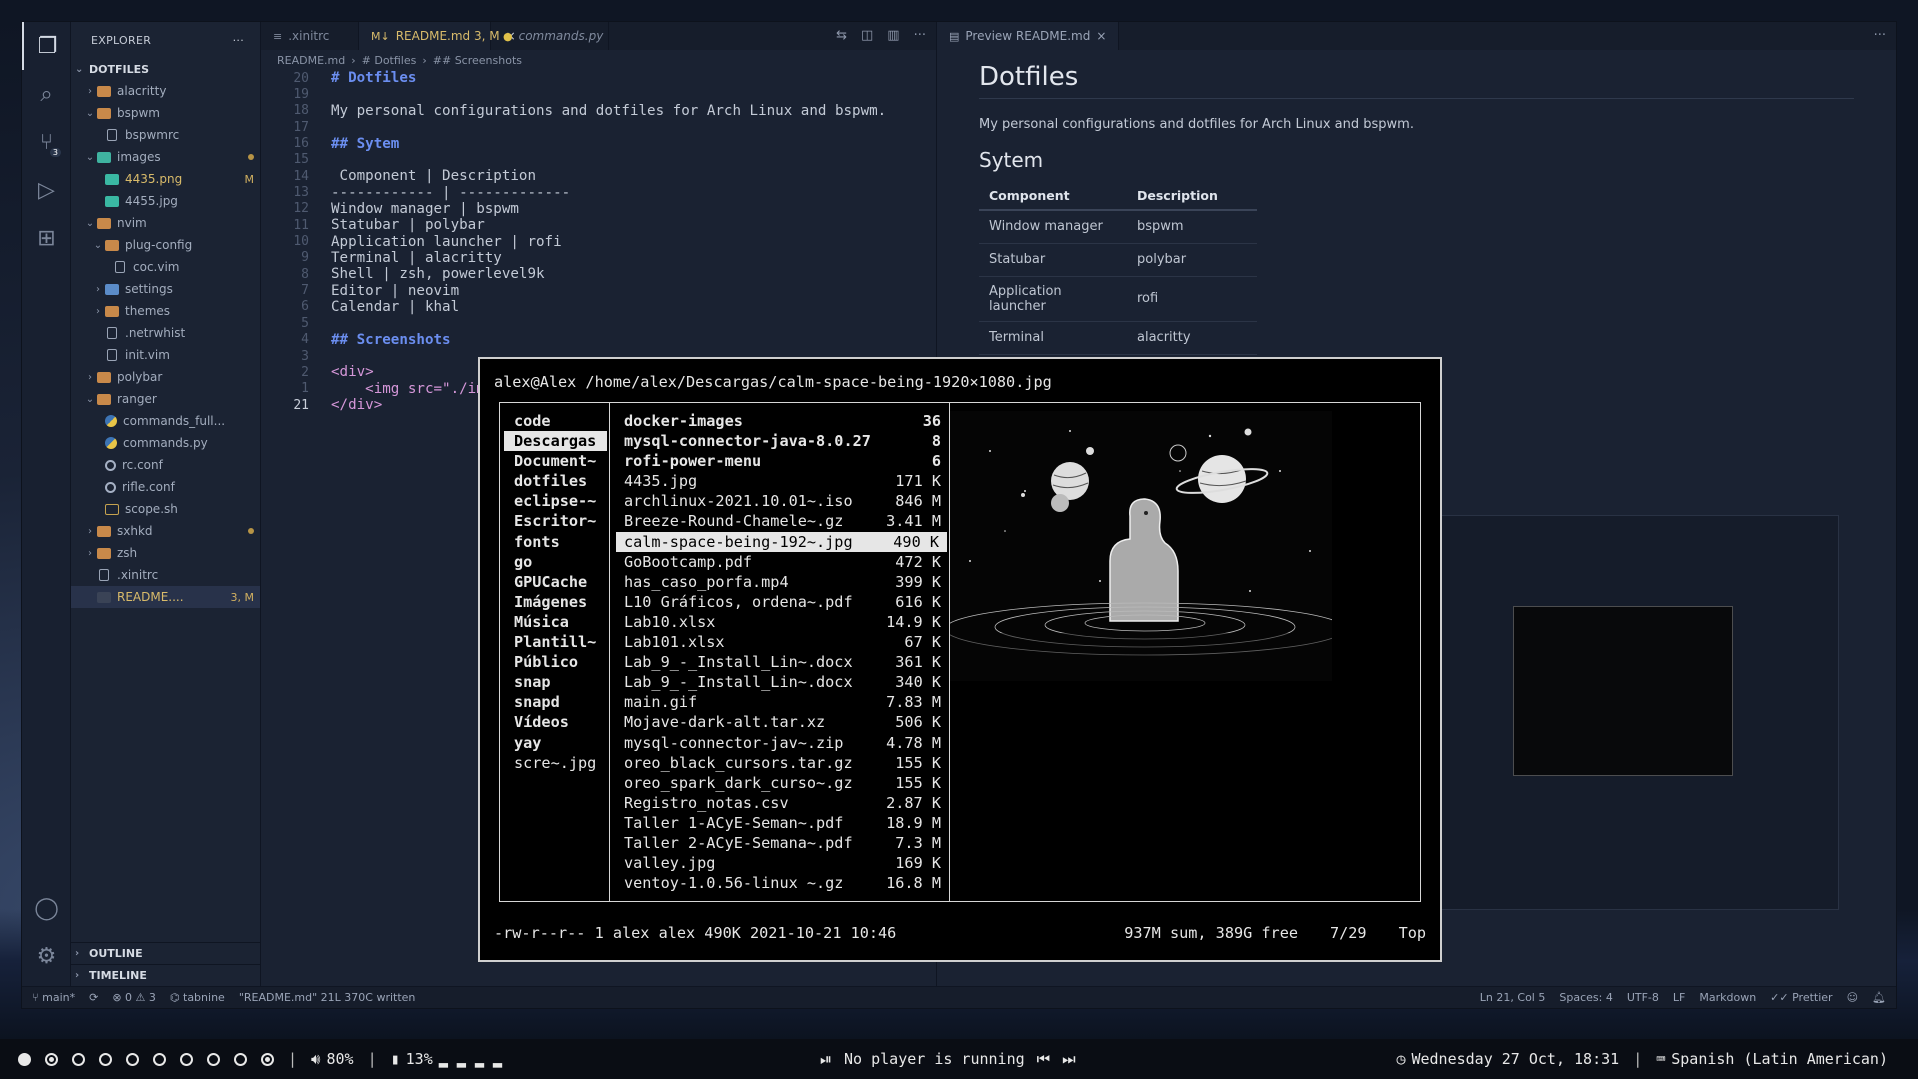 This screenshot has width=1918, height=1079. I want to click on parent-dir-entry: code, so click(554, 421).